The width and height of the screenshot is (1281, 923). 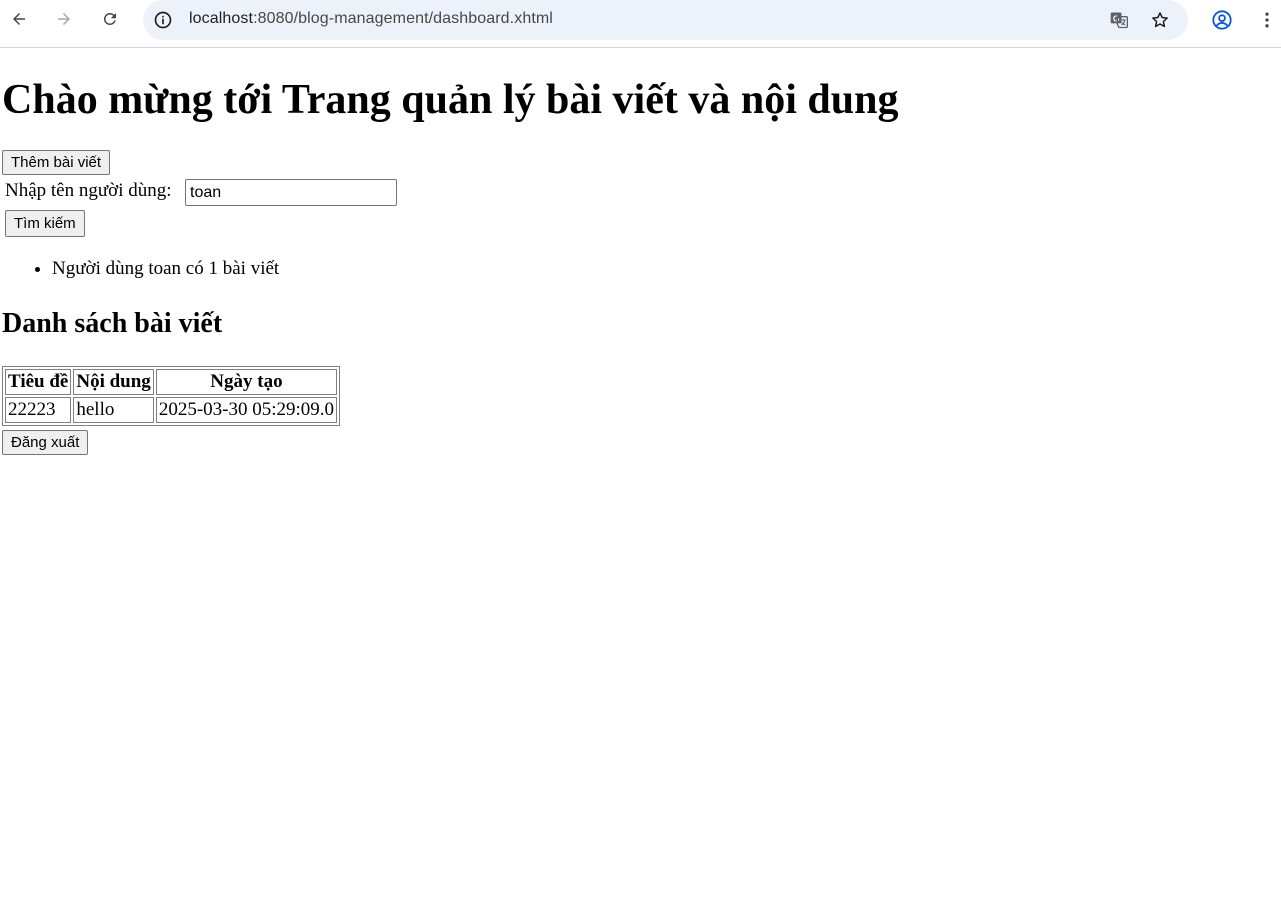 I want to click on column-header-created: Ngày tạo, so click(x=246, y=382).